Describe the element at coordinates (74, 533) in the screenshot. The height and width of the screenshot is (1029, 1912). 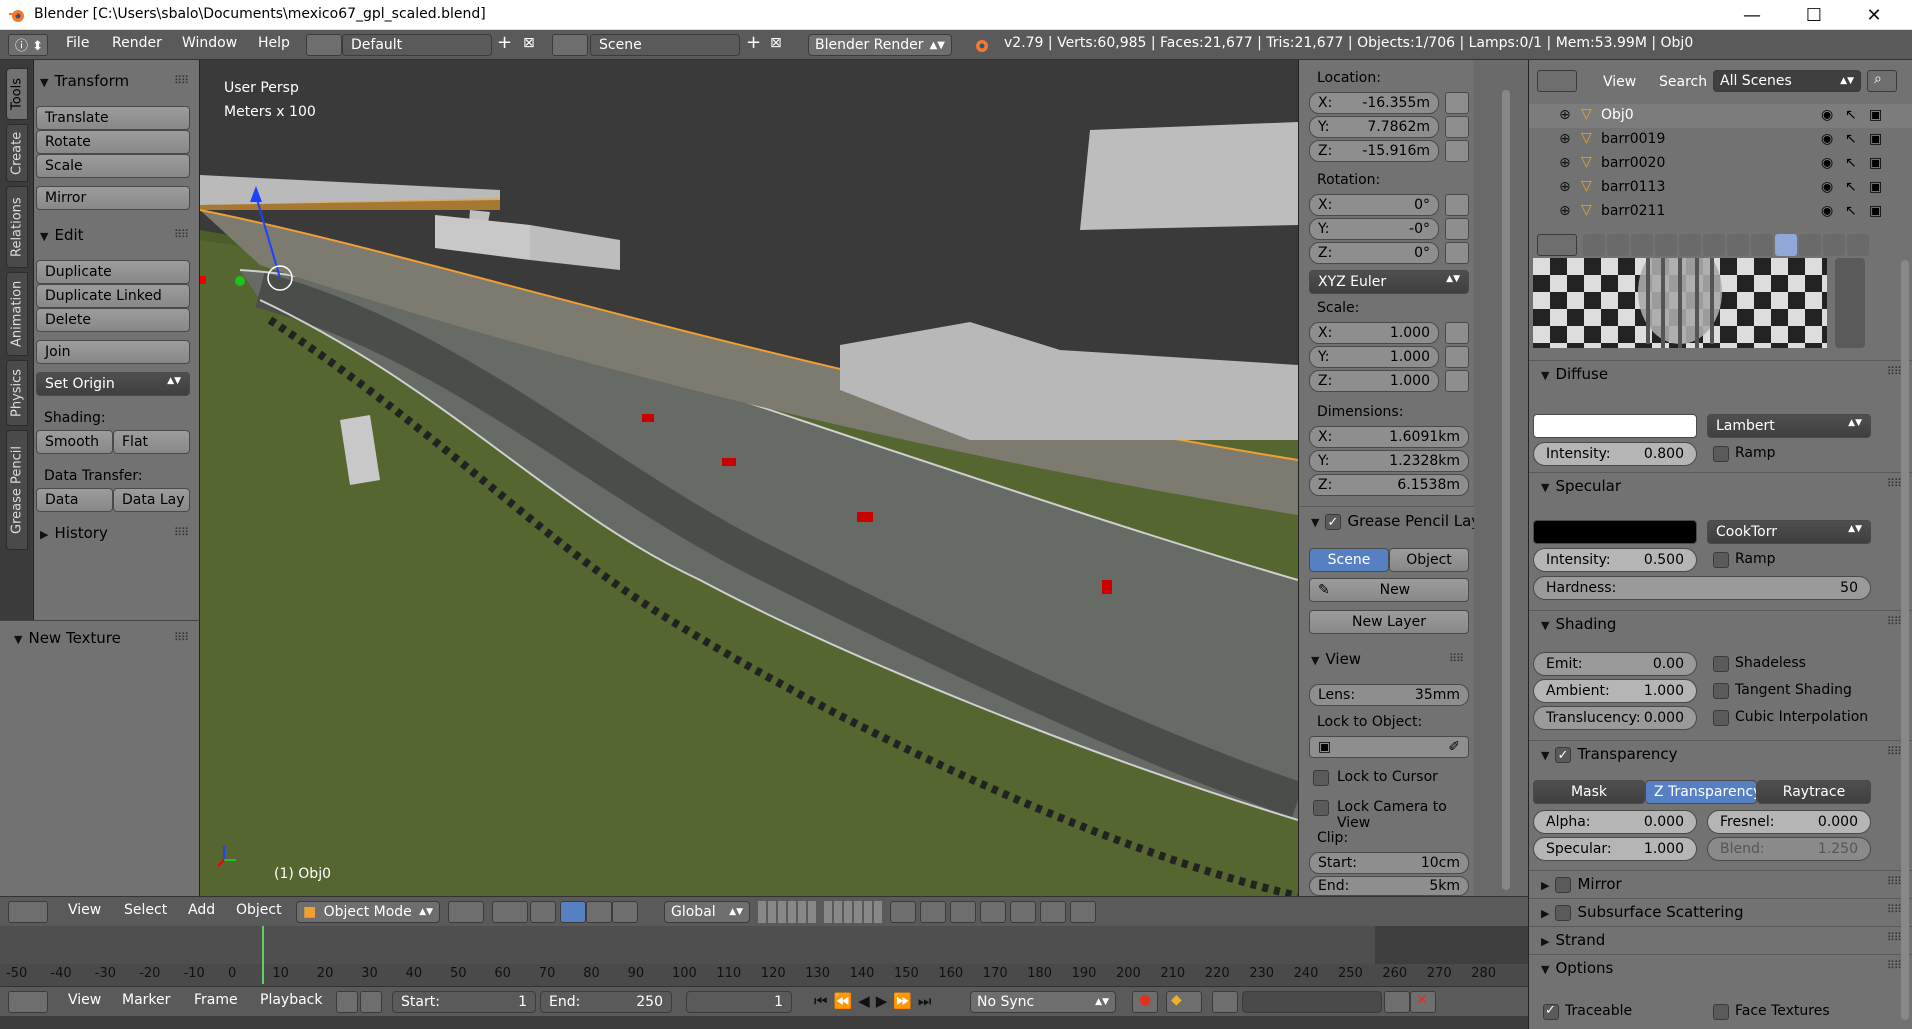
I see `history-panel-header: ▶ History` at that location.